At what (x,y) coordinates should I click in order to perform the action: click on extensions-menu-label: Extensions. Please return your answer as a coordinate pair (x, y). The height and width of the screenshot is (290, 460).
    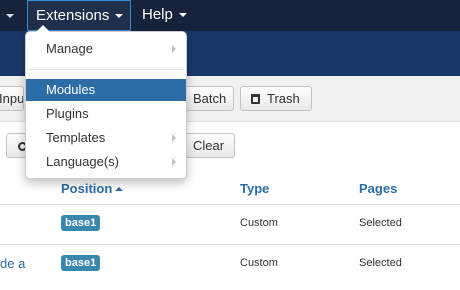
    Looking at the image, I should click on (73, 15).